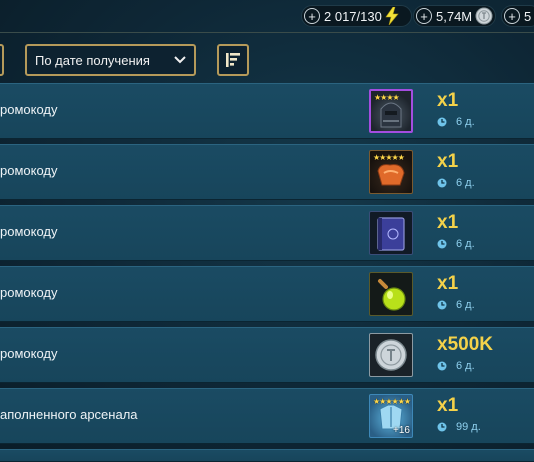  Describe the element at coordinates (69, 414) in the screenshot. I see `reward-source: аполненного арсенала` at that location.